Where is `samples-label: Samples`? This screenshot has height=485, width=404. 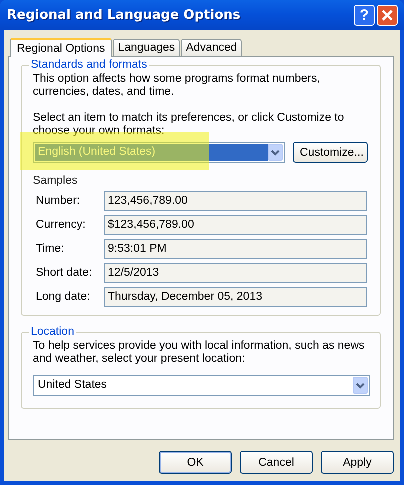 samples-label: Samples is located at coordinates (56, 181).